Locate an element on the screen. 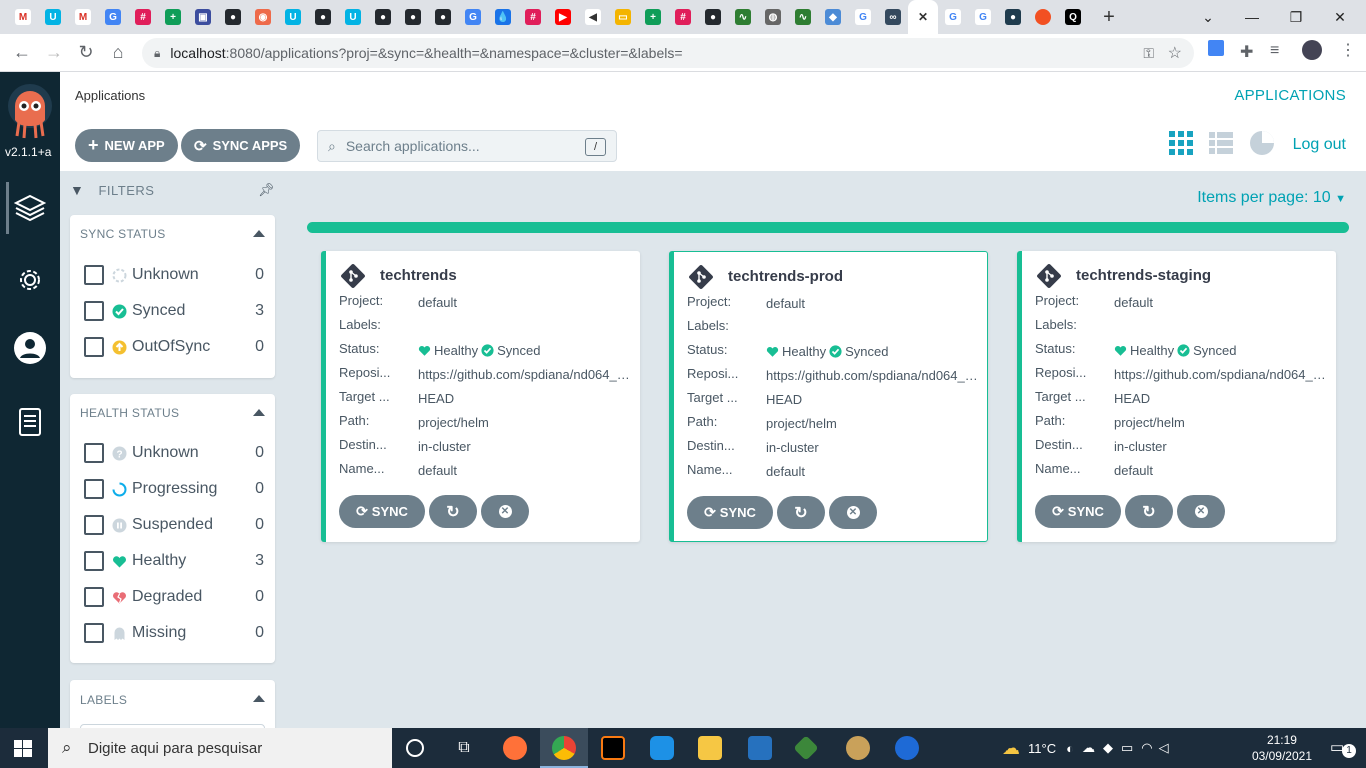  cloud-upload-icon: ☁ is located at coordinates (1088, 748).